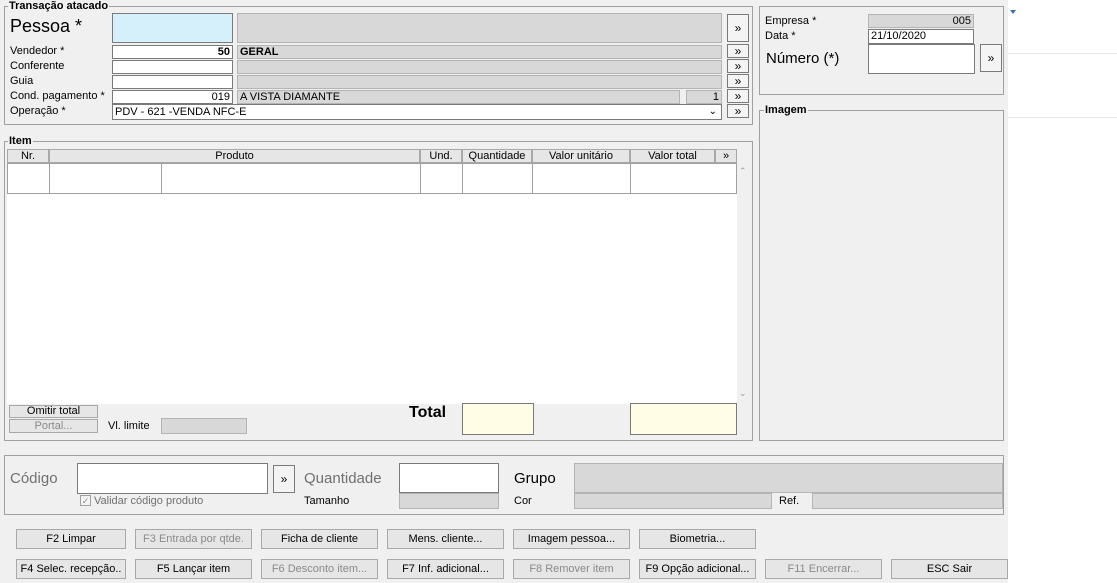  What do you see at coordinates (319, 539) in the screenshot?
I see `ficha-de-cliente-button: Ficha de cliente` at bounding box center [319, 539].